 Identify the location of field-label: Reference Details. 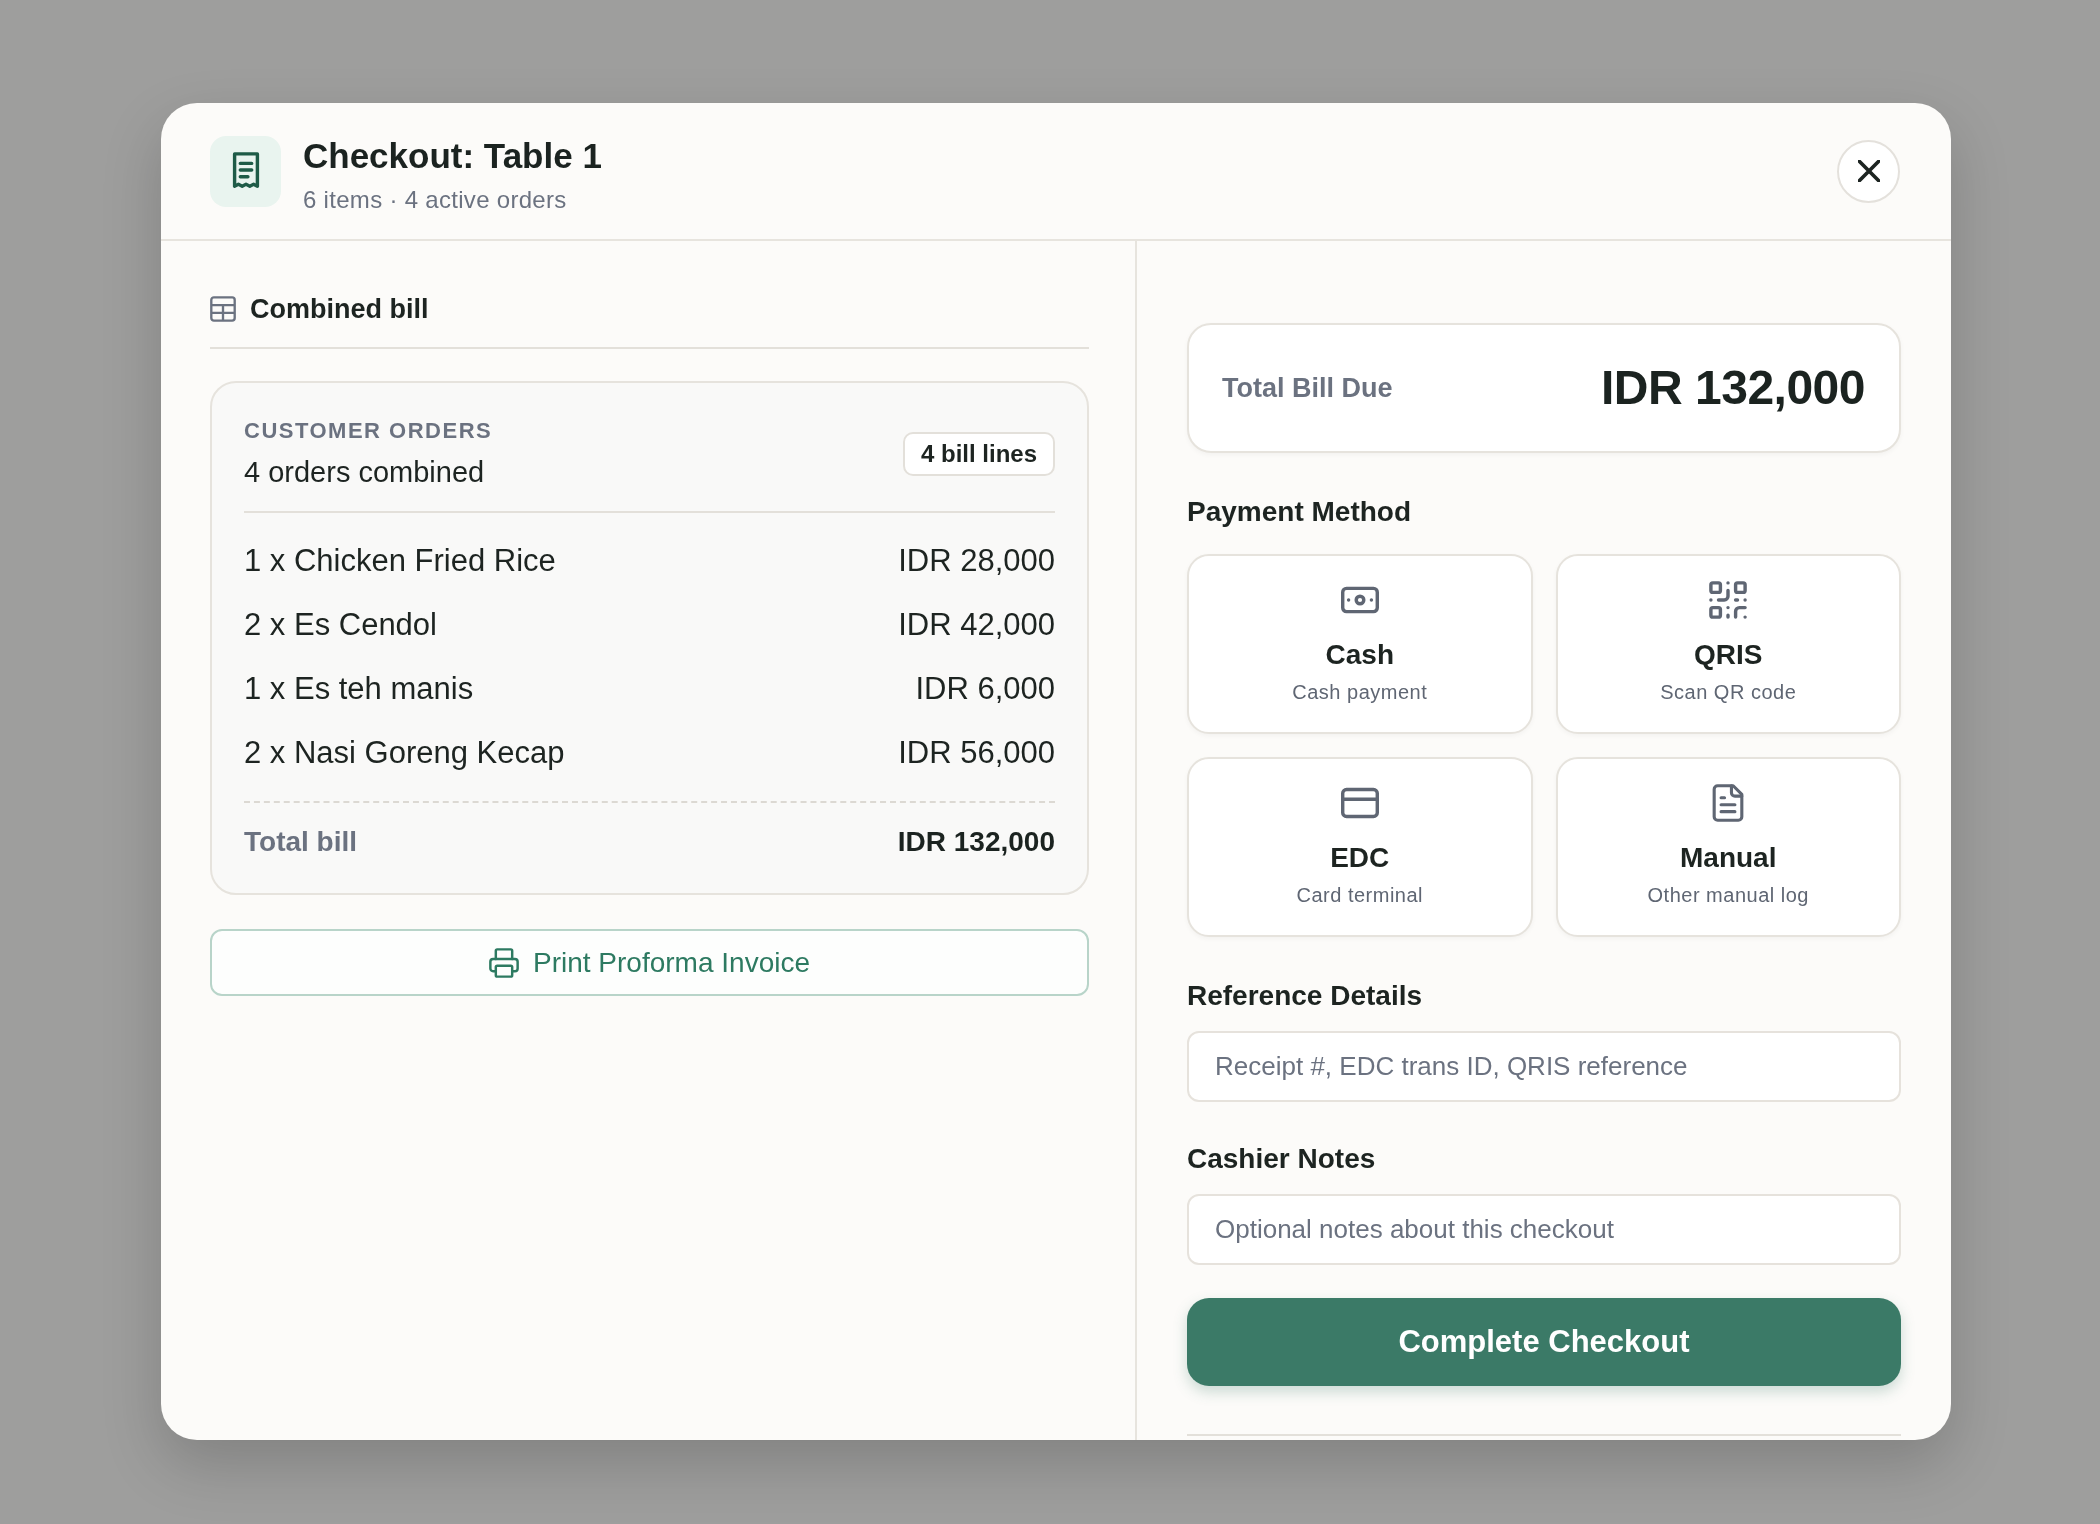
(1305, 996).